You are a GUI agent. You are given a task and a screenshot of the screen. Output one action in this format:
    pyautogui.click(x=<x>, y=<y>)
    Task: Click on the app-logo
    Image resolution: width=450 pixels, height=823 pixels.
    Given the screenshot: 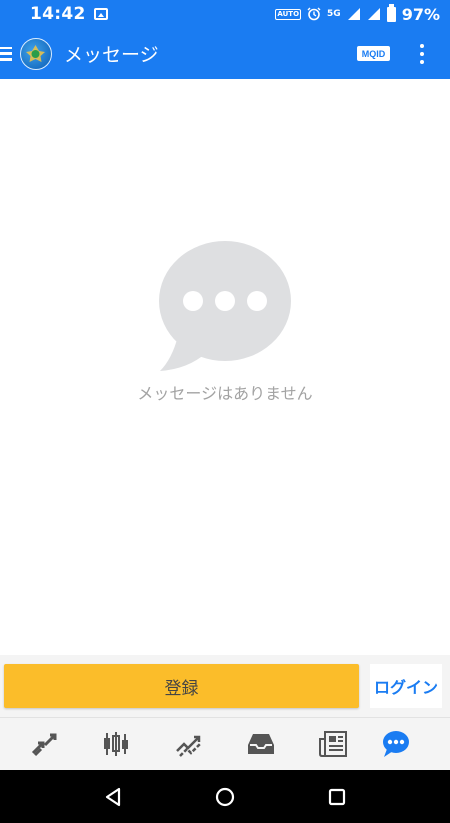 What is the action you would take?
    pyautogui.click(x=36, y=53)
    